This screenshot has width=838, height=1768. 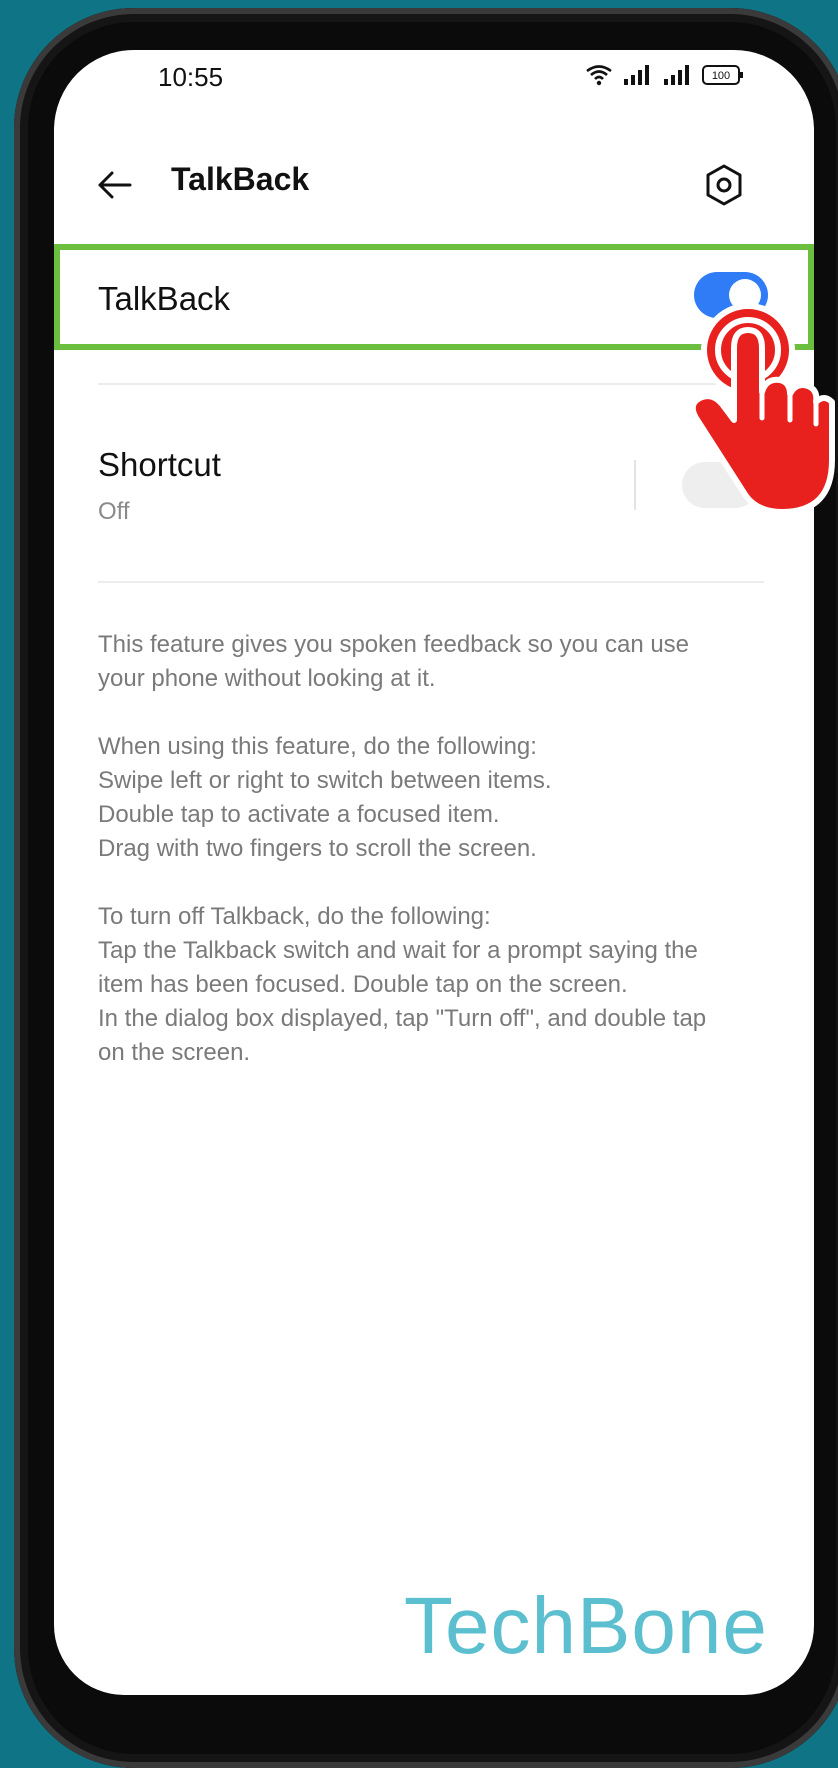 What do you see at coordinates (191, 77) in the screenshot?
I see `status-time: 10:55` at bounding box center [191, 77].